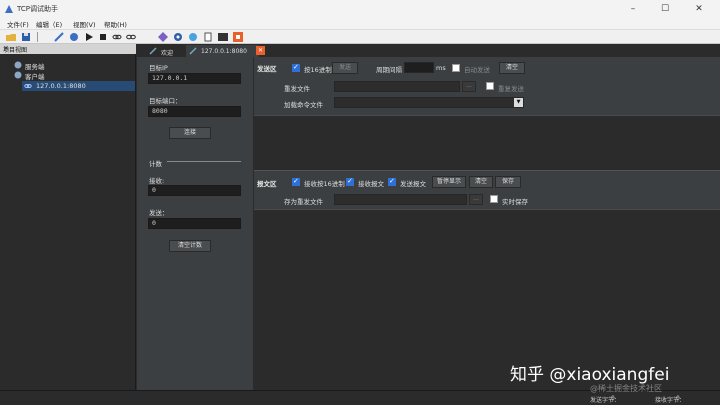 The width and height of the screenshot is (720, 405). I want to click on recv-msg-checkbox, so click(350, 181).